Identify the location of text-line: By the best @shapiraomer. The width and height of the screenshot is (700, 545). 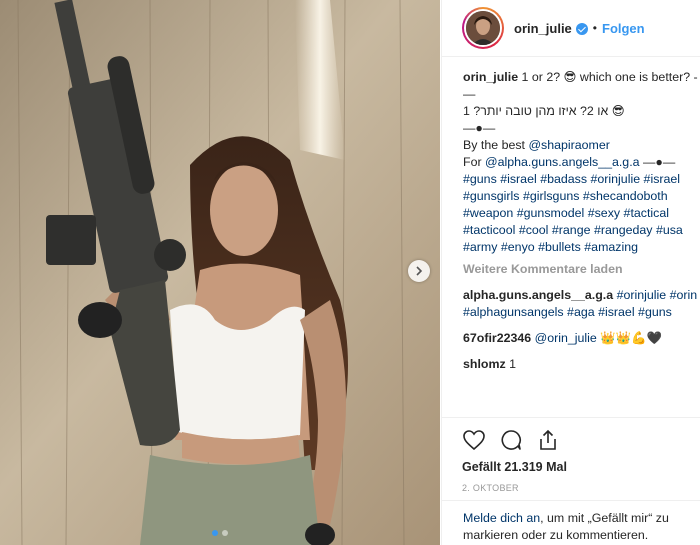
(581, 145).